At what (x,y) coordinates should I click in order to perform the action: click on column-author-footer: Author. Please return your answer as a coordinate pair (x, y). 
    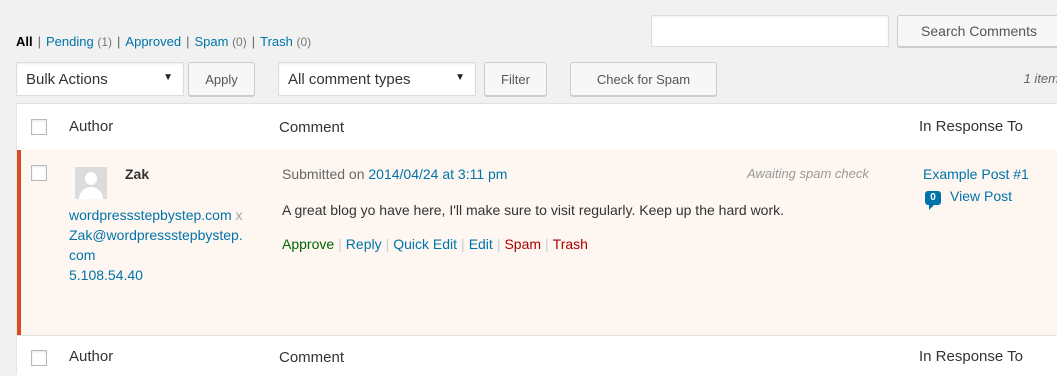
    Looking at the image, I should click on (91, 356).